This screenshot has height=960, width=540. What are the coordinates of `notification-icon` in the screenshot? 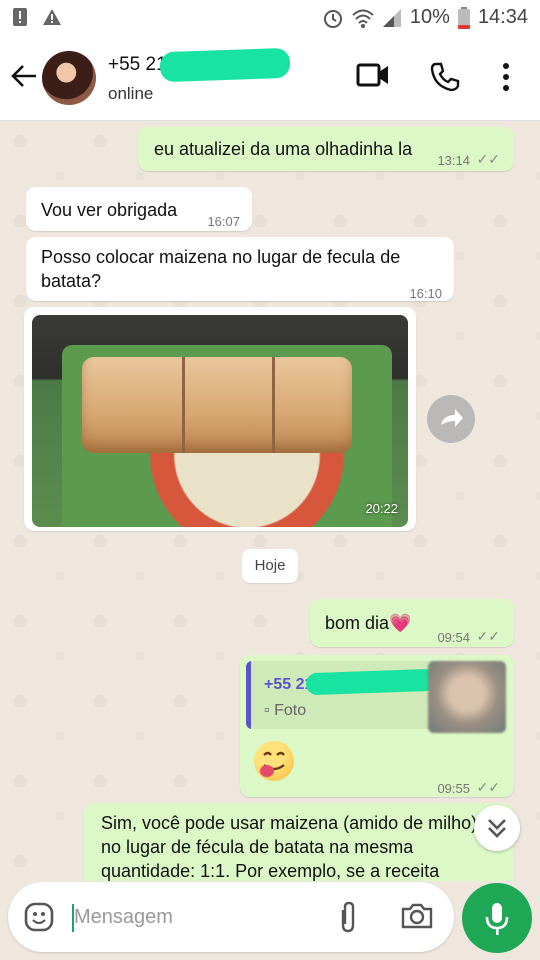 It's located at (20, 17).